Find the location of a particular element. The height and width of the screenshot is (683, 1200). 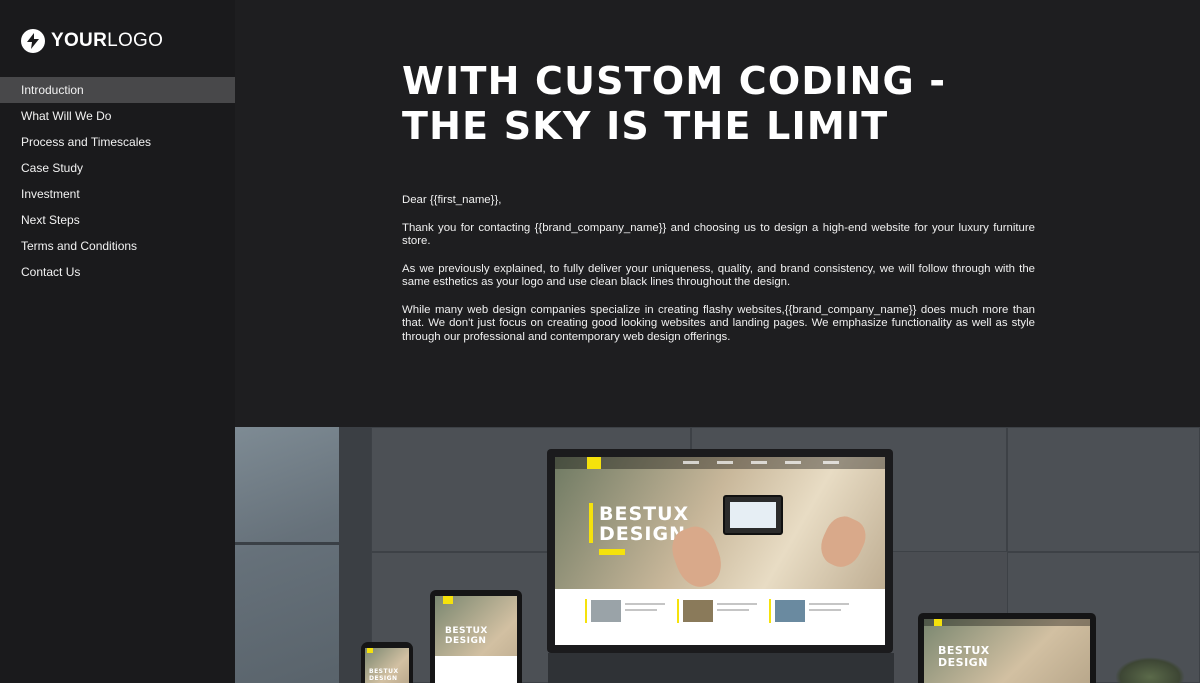

sidebar-item-contact-us: Contact Us is located at coordinates (117, 272).